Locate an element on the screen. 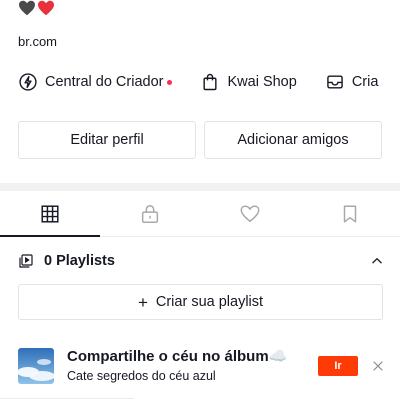  playlist-icon is located at coordinates (26, 261).